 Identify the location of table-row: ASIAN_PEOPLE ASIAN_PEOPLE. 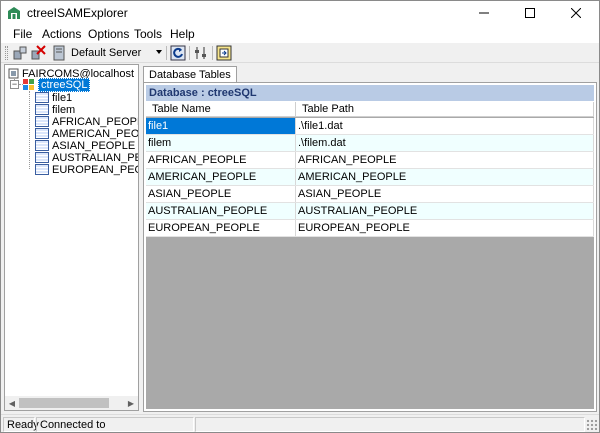
(370, 194).